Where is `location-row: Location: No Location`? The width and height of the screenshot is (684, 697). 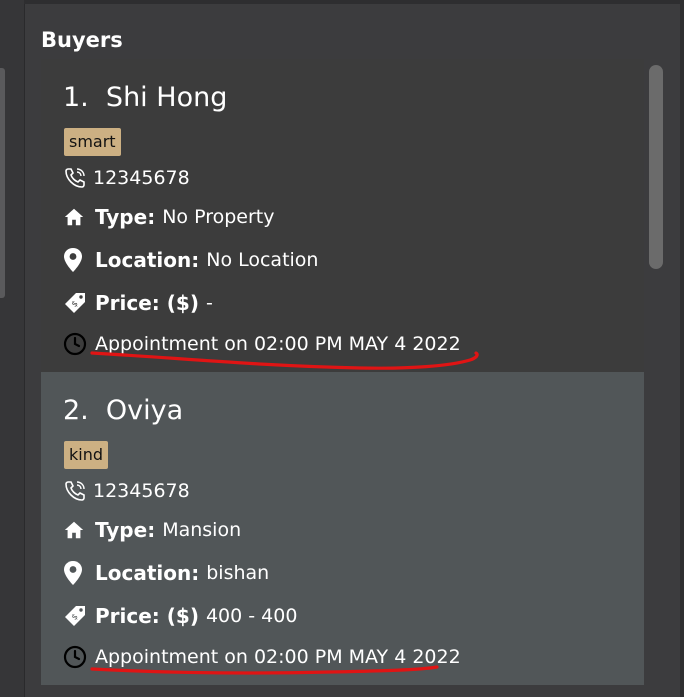
location-row: Location: No Location is located at coordinates (190, 260).